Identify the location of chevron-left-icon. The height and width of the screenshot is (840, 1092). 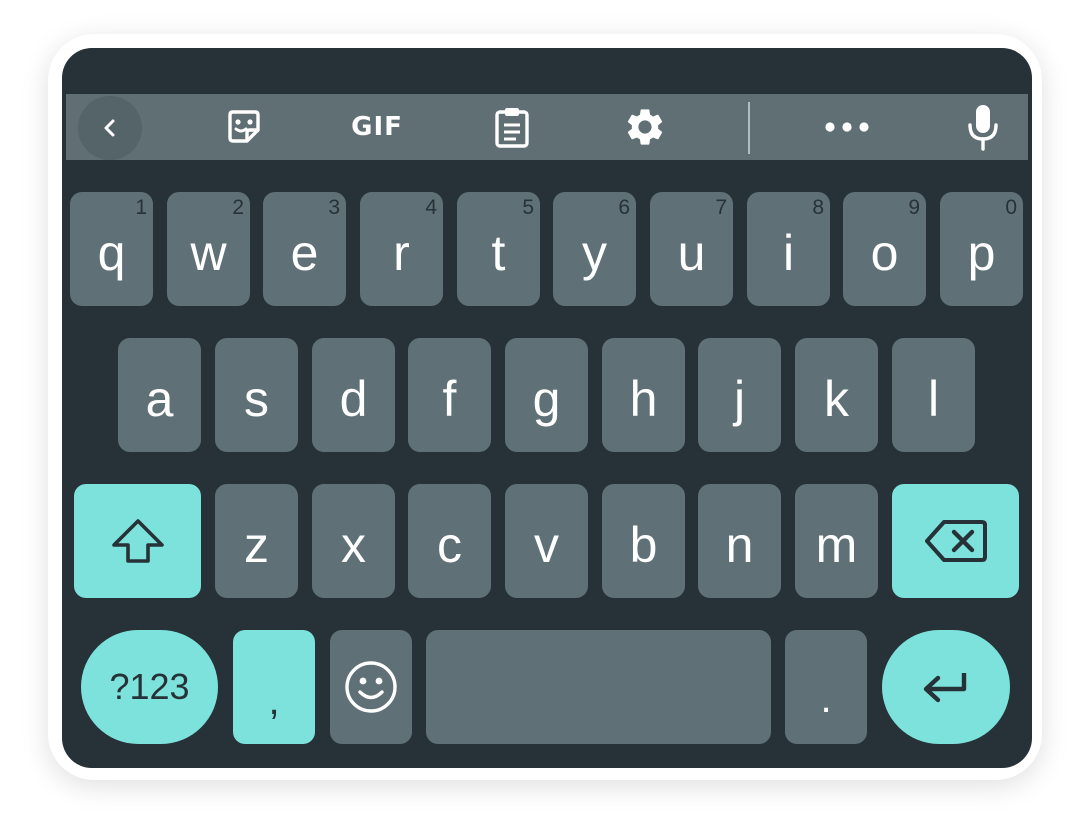
(109, 128).